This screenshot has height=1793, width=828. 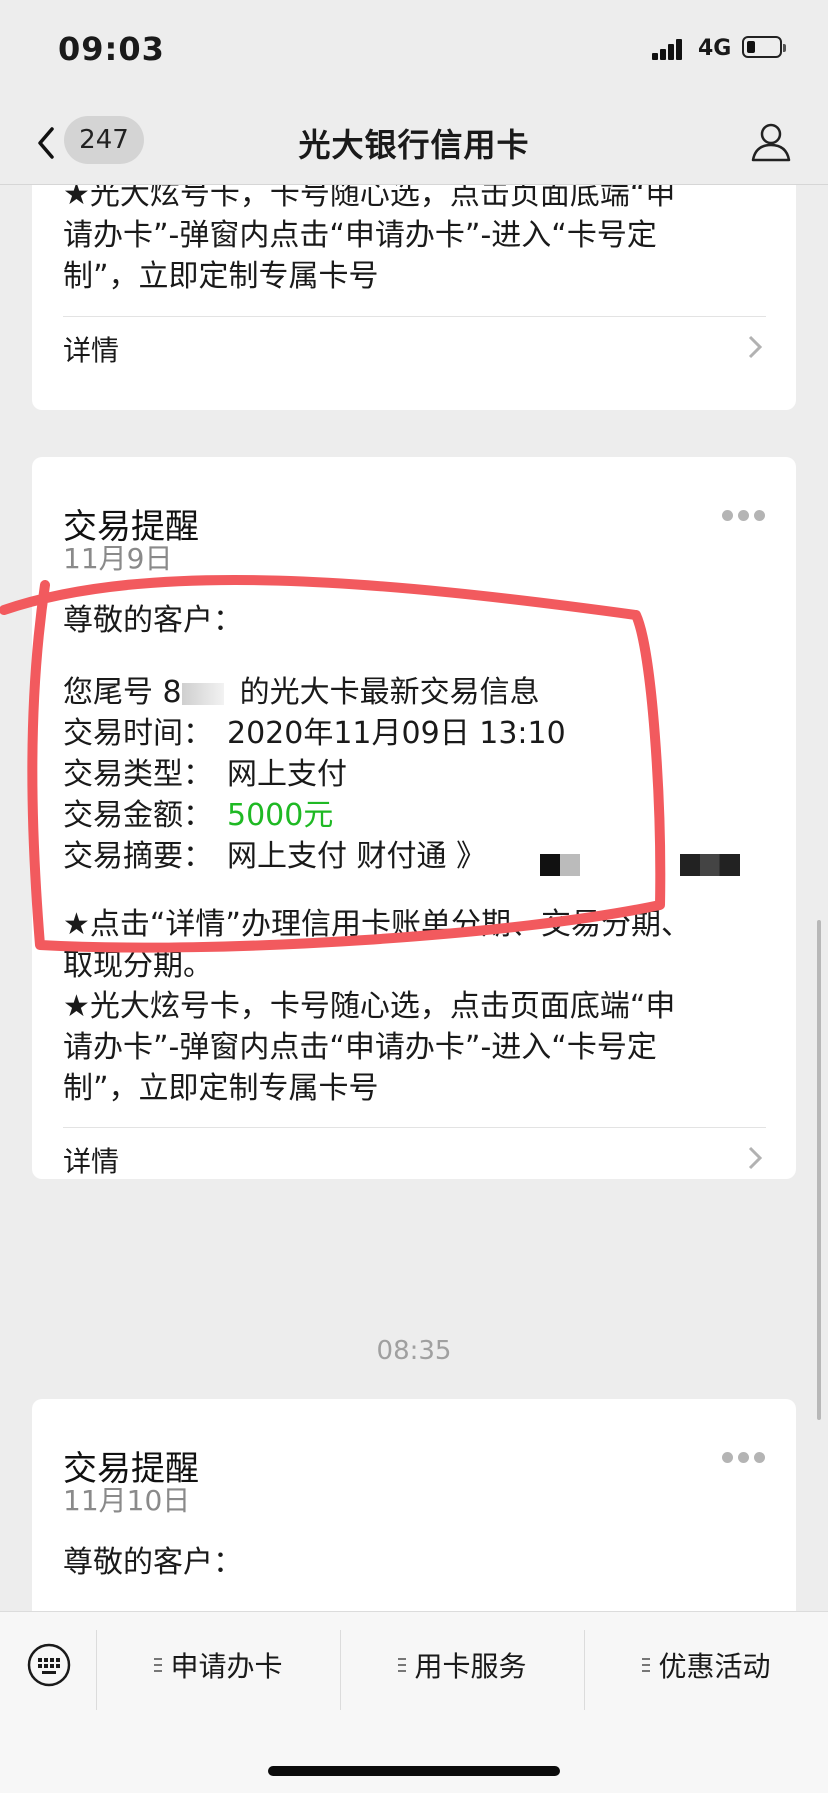 What do you see at coordinates (771, 141) in the screenshot?
I see `profile-icon` at bounding box center [771, 141].